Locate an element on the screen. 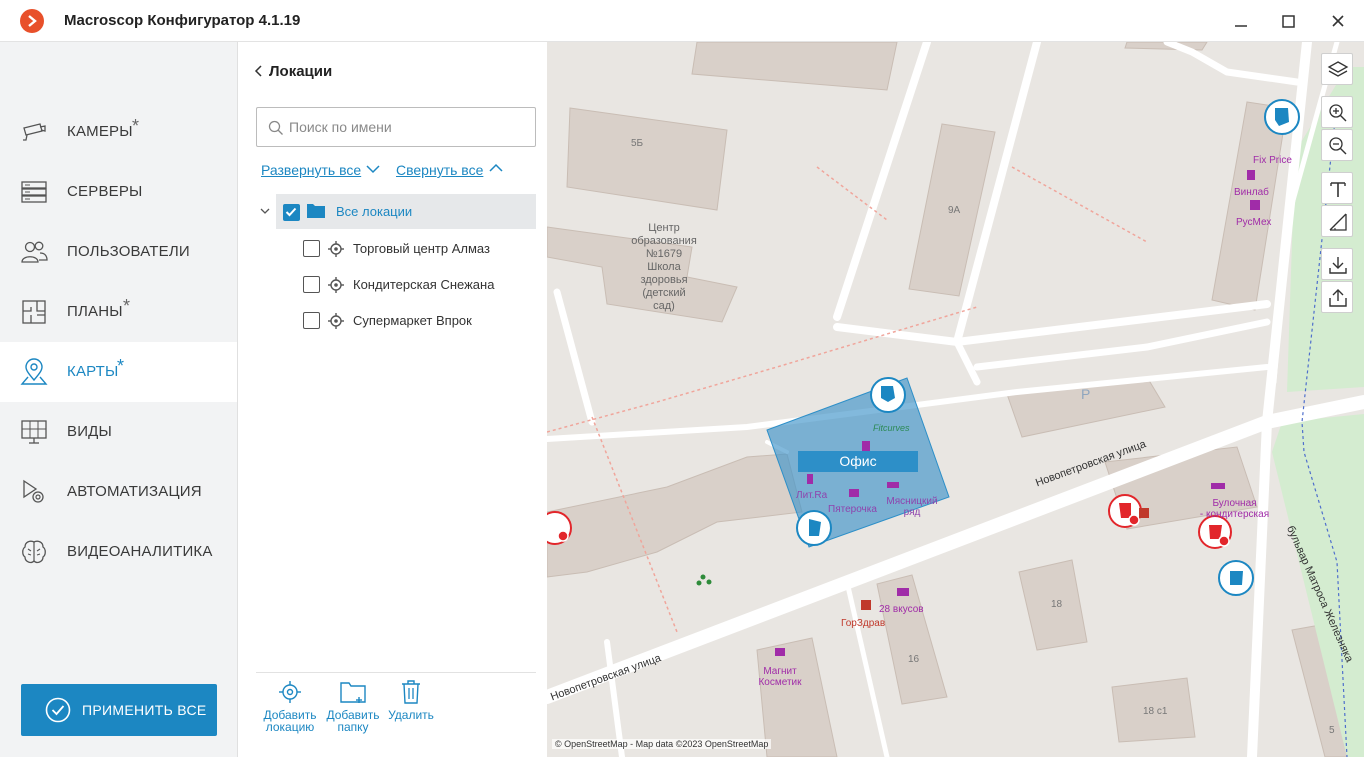 Image resolution: width=1364 pixels, height=757 pixels. nav-item-plans: ПЛАНЫ * is located at coordinates (118, 312).